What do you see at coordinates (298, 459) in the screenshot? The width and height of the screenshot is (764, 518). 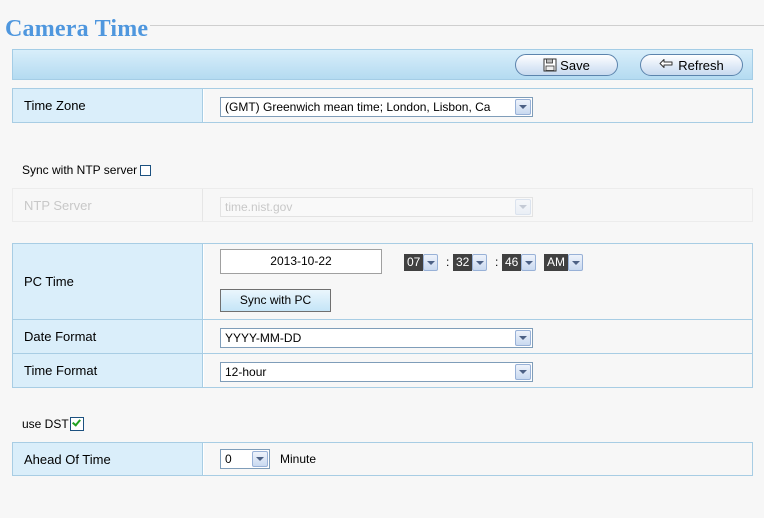 I see `ahead-of-time-unit: Minute` at bounding box center [298, 459].